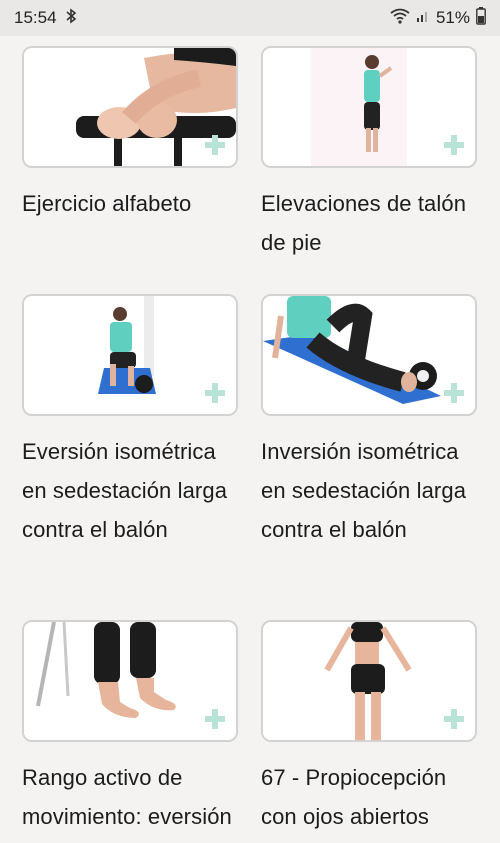  I want to click on status-left: 15:54, so click(45, 18).